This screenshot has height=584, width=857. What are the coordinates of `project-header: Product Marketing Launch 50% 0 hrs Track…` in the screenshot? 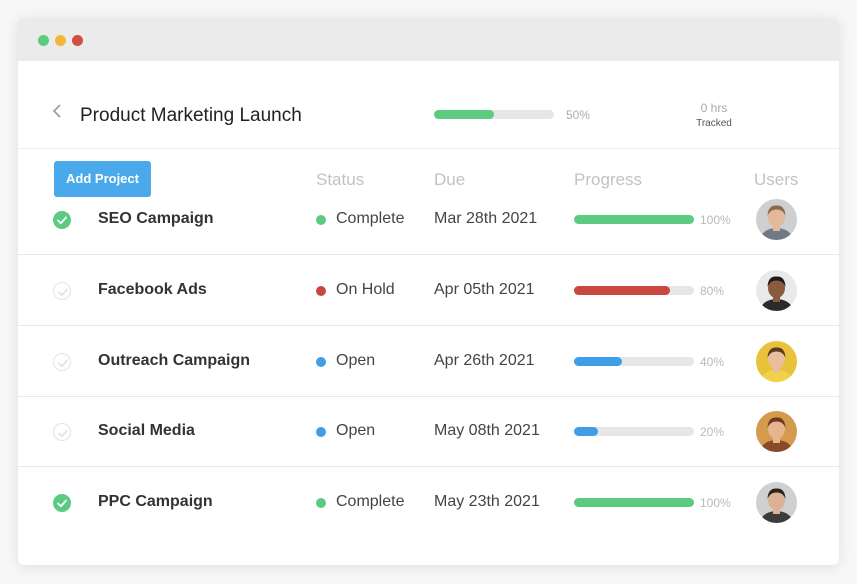 It's located at (428, 105).